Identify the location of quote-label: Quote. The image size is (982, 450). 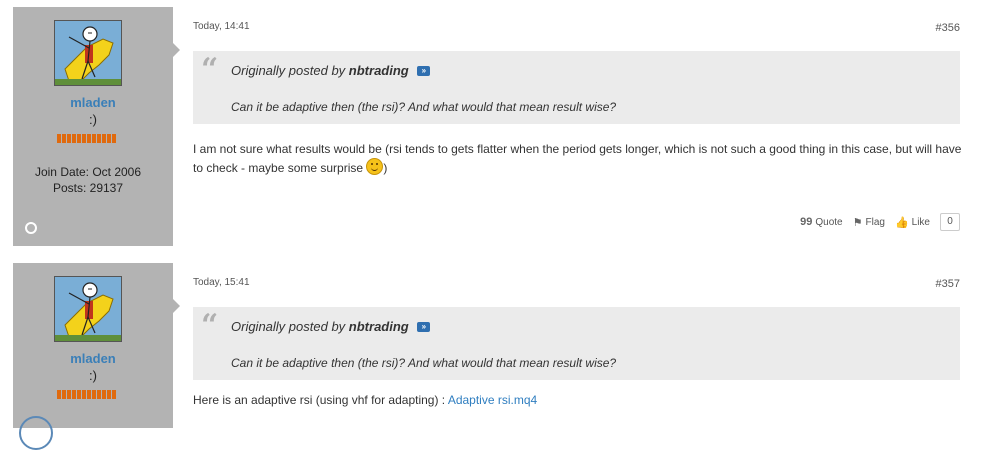
(829, 222).